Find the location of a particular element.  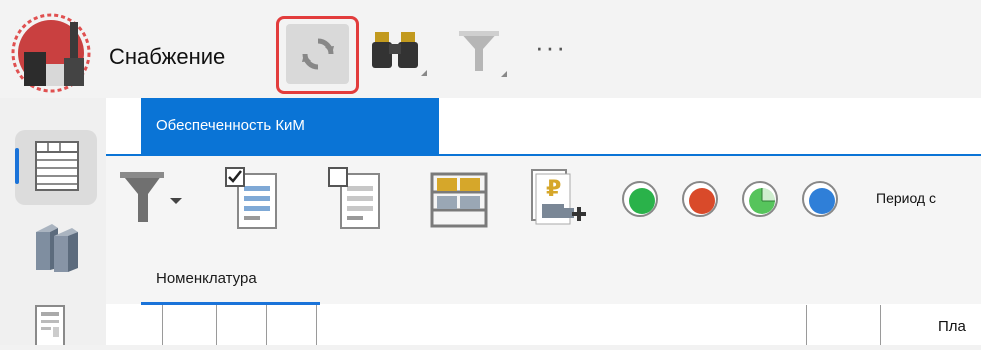

sidebar-item-books is located at coordinates (58, 246).